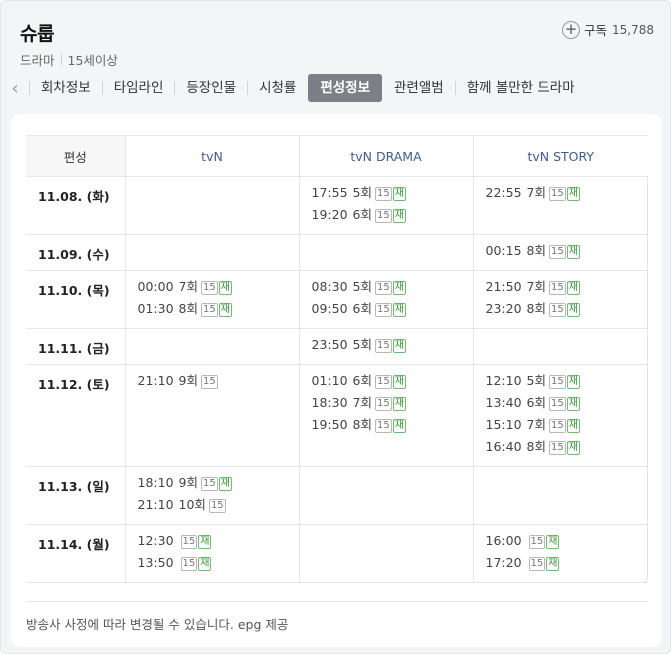 The width and height of the screenshot is (671, 654). Describe the element at coordinates (560, 553) in the screenshot. I see `schedule-cell: 16:00 15 재 17:20 15 재` at that location.